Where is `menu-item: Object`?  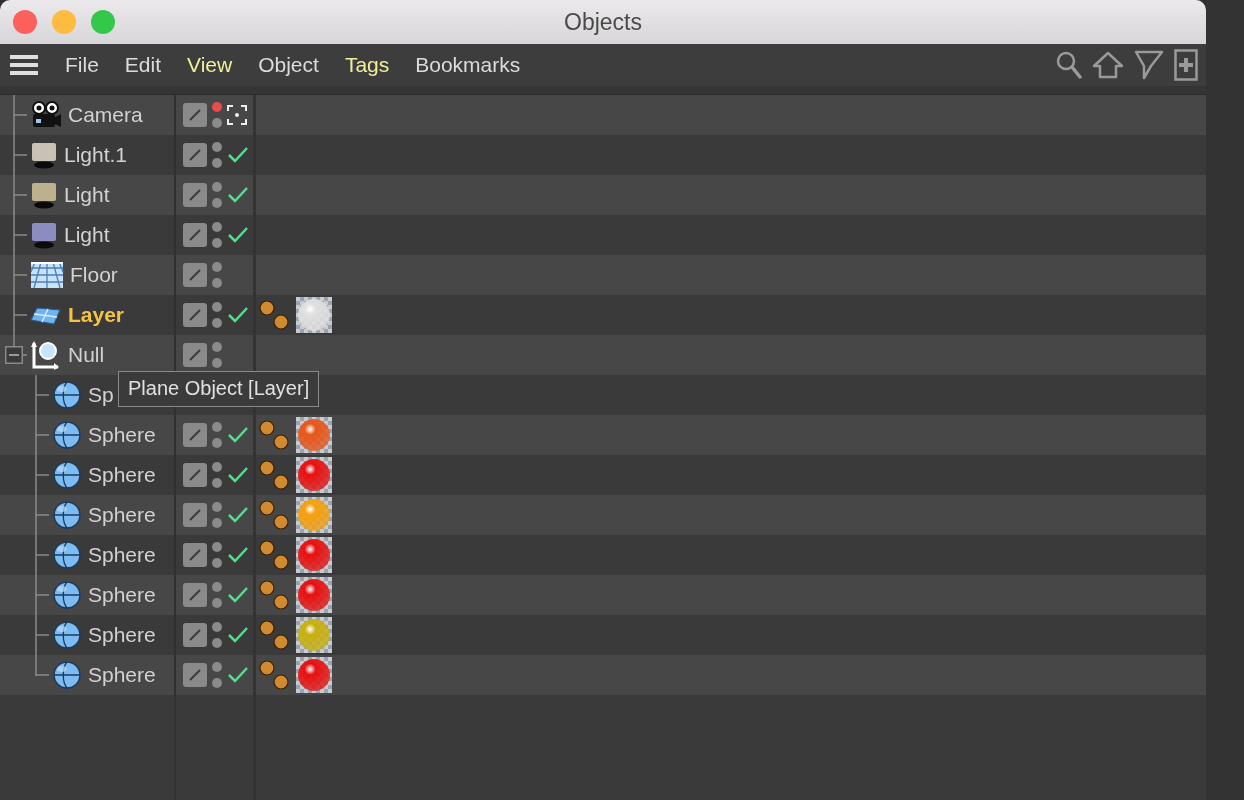
menu-item: Object is located at coordinates (288, 65).